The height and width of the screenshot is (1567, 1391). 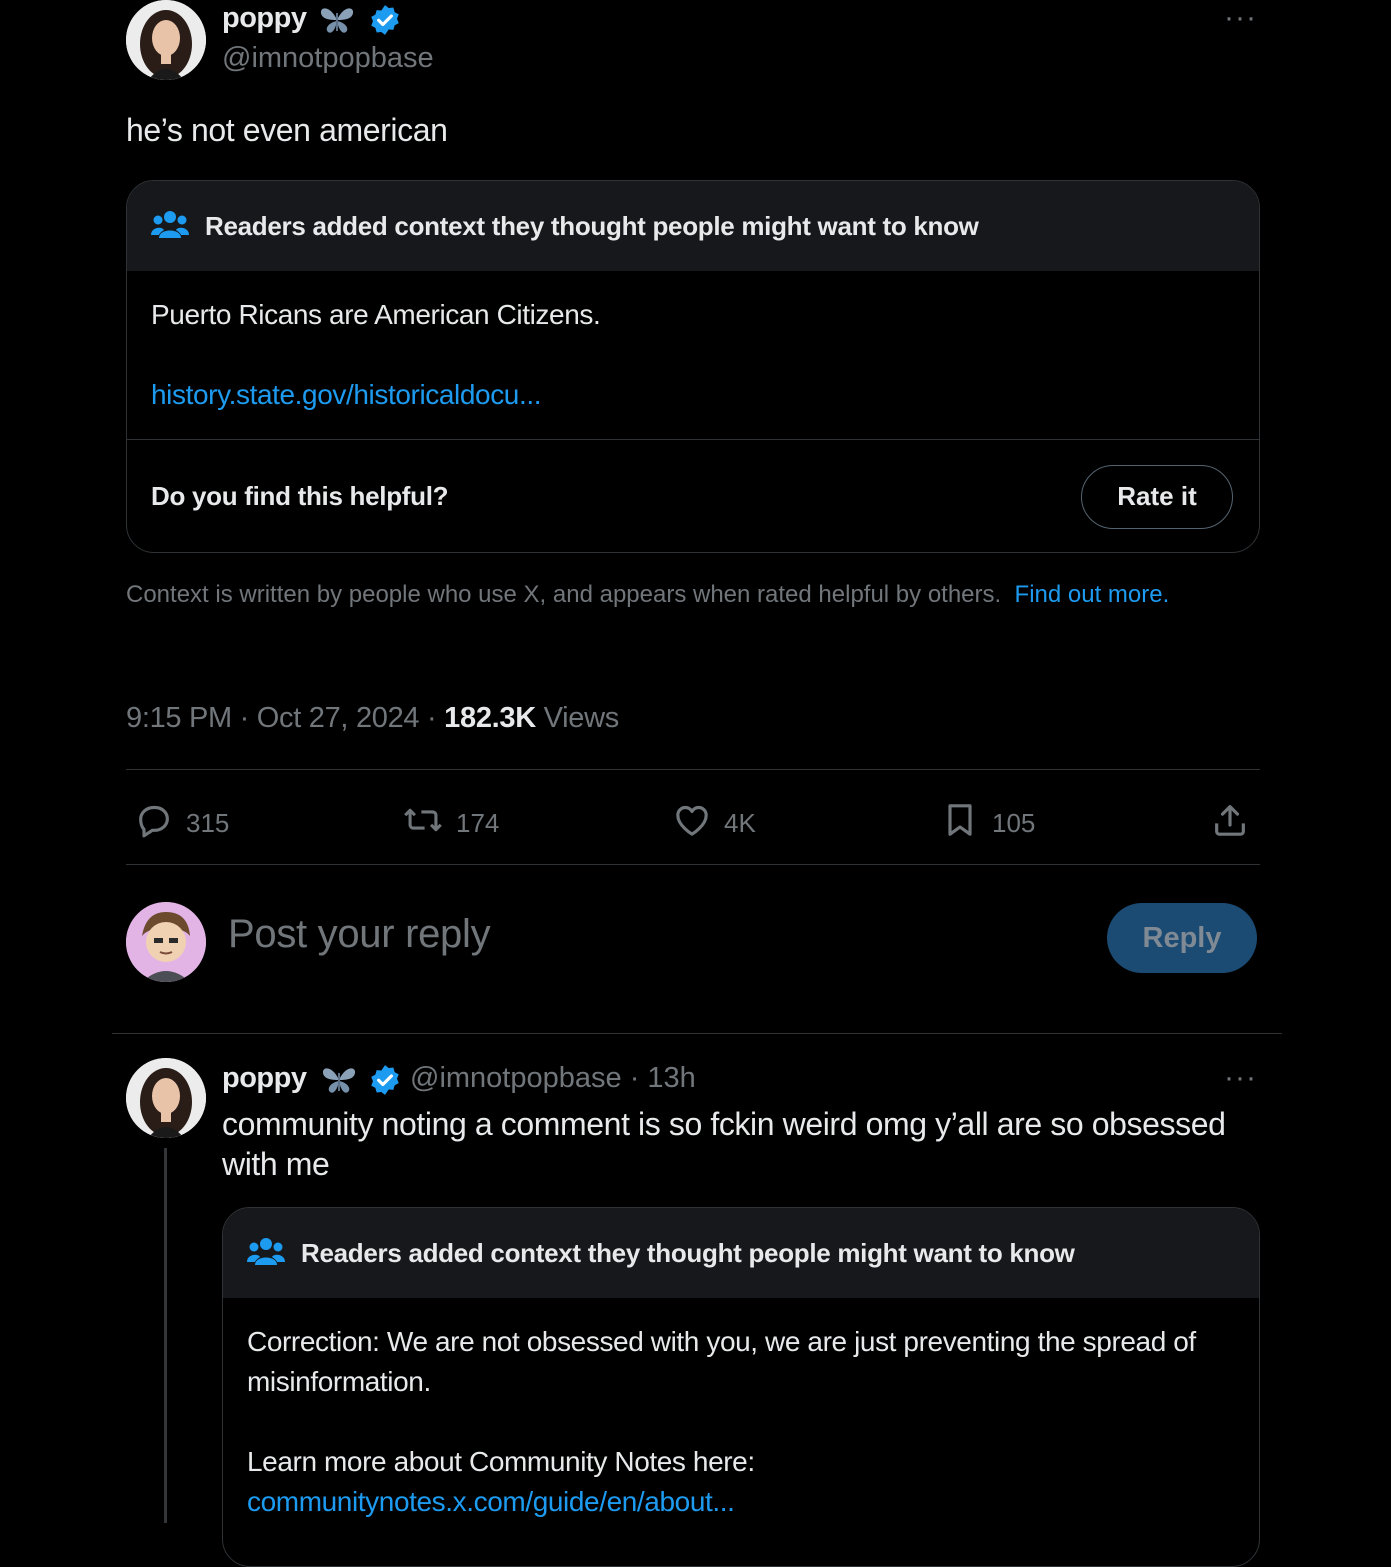 I want to click on reply-button: Reply, so click(x=1182, y=938).